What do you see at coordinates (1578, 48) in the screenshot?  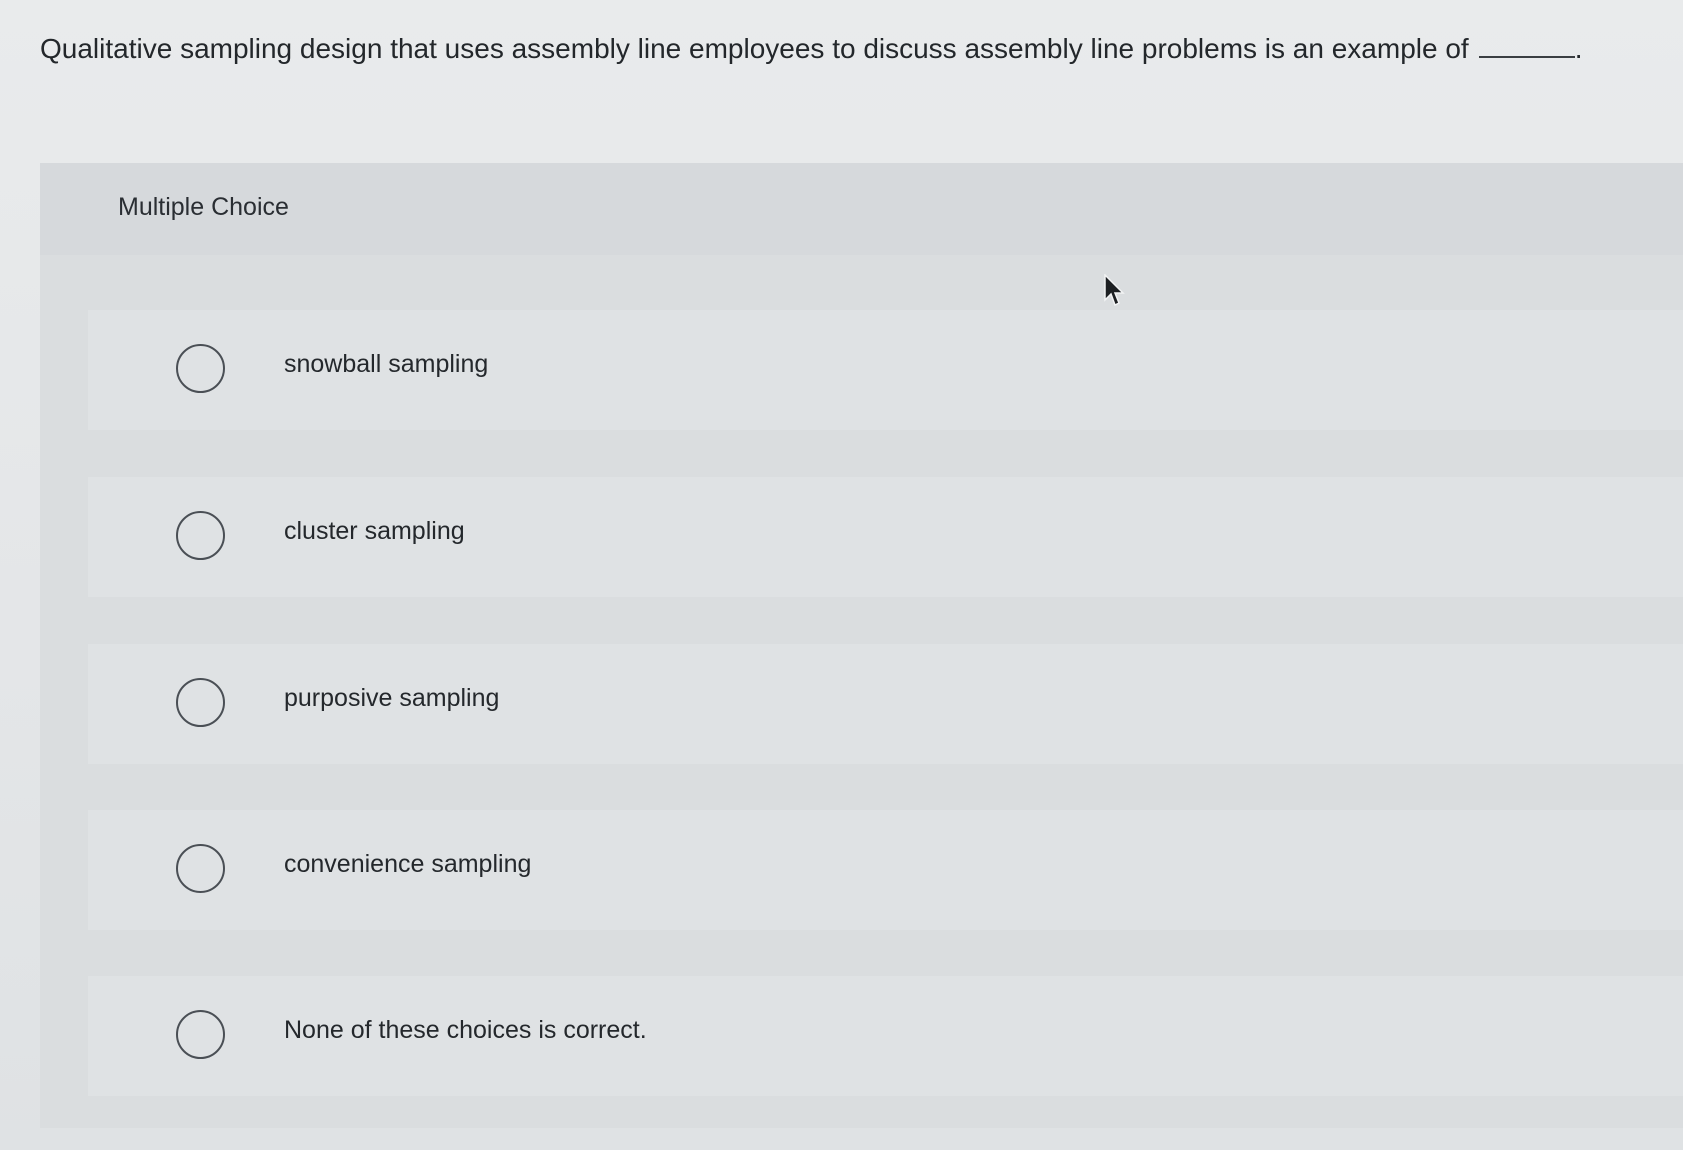 I see `question-end: .` at bounding box center [1578, 48].